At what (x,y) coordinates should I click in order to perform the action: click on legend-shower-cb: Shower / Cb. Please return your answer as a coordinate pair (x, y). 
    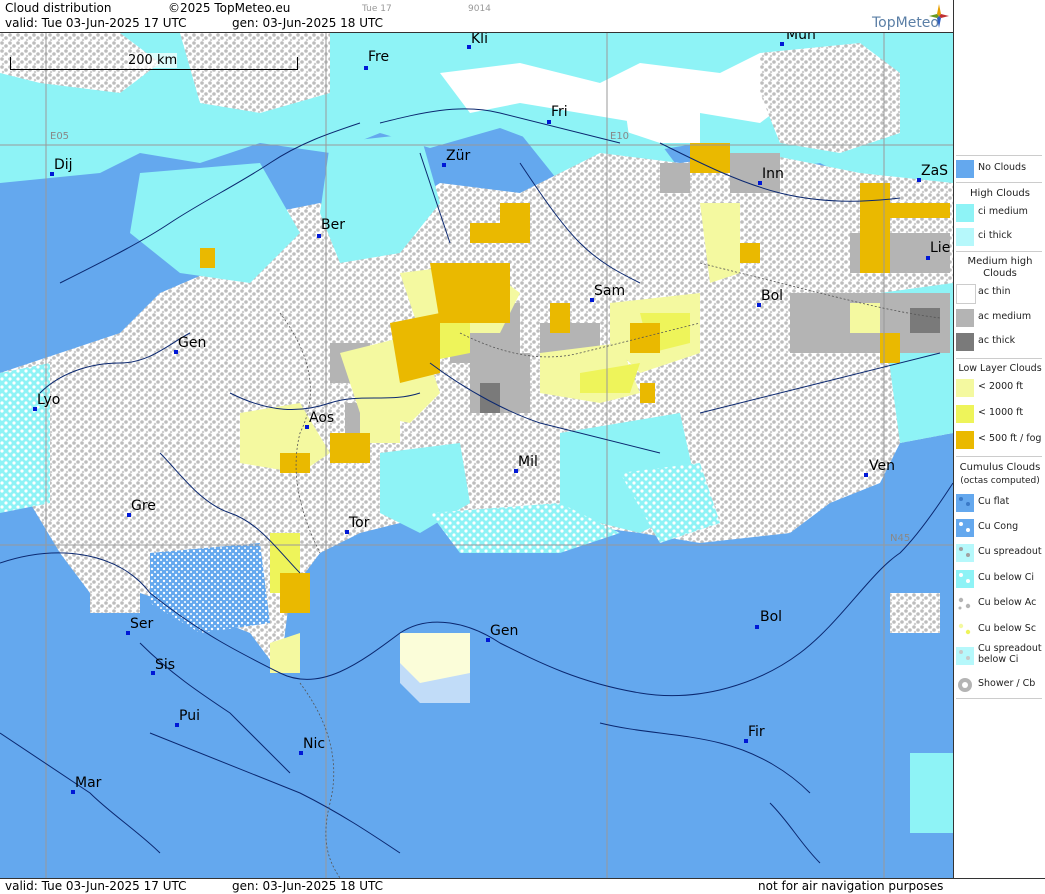
    Looking at the image, I should click on (999, 685).